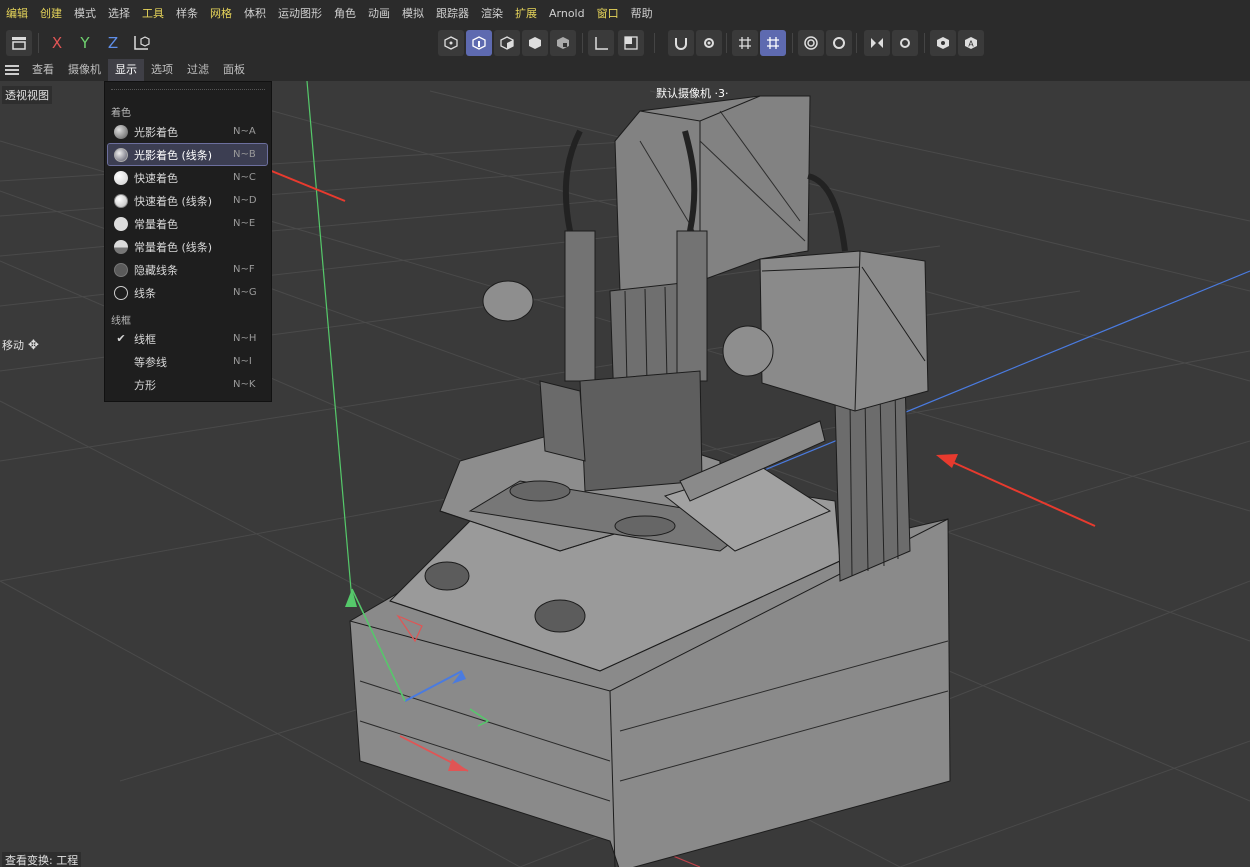 This screenshot has height=867, width=1250. I want to click on texture-mode-icon, so click(563, 43).